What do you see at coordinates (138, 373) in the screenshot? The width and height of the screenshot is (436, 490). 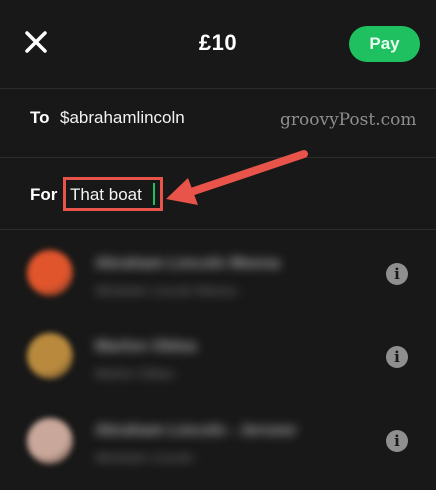 I see `contact-detail: Marlon Oblea ·` at bounding box center [138, 373].